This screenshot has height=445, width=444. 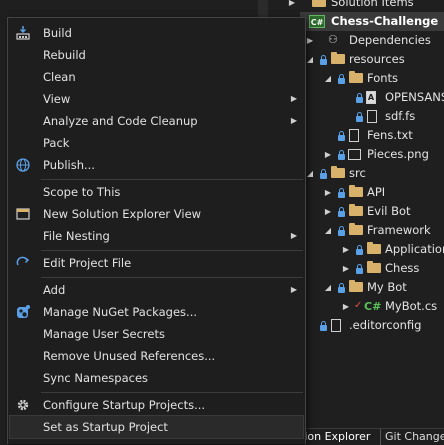 I want to click on gear-icon, so click(x=23, y=405).